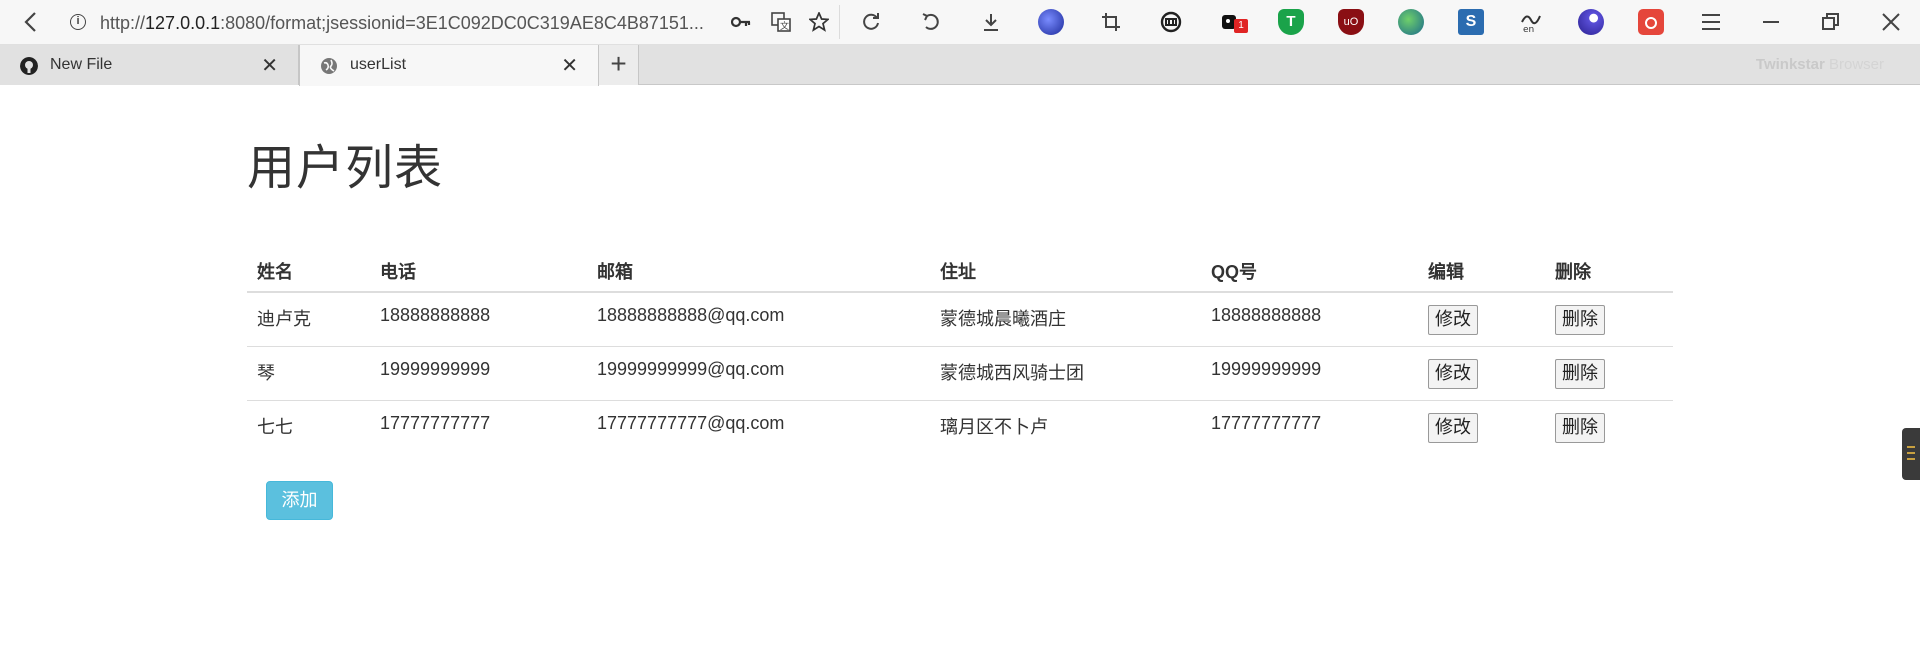  I want to click on cell-phone: 18888888888, so click(478, 319).